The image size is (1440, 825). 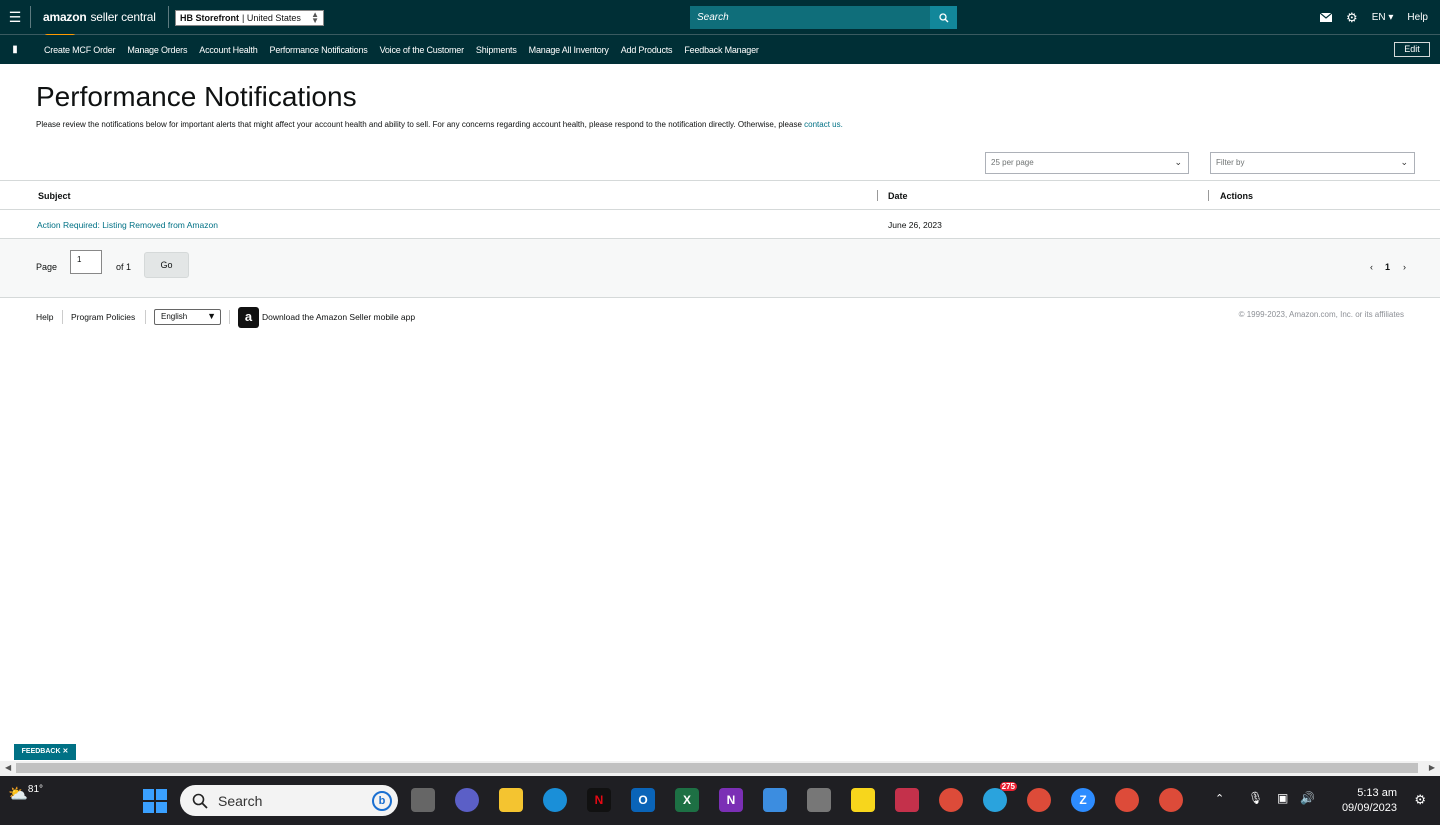 What do you see at coordinates (15, 49) in the screenshot?
I see `bookmark-icon: ▮` at bounding box center [15, 49].